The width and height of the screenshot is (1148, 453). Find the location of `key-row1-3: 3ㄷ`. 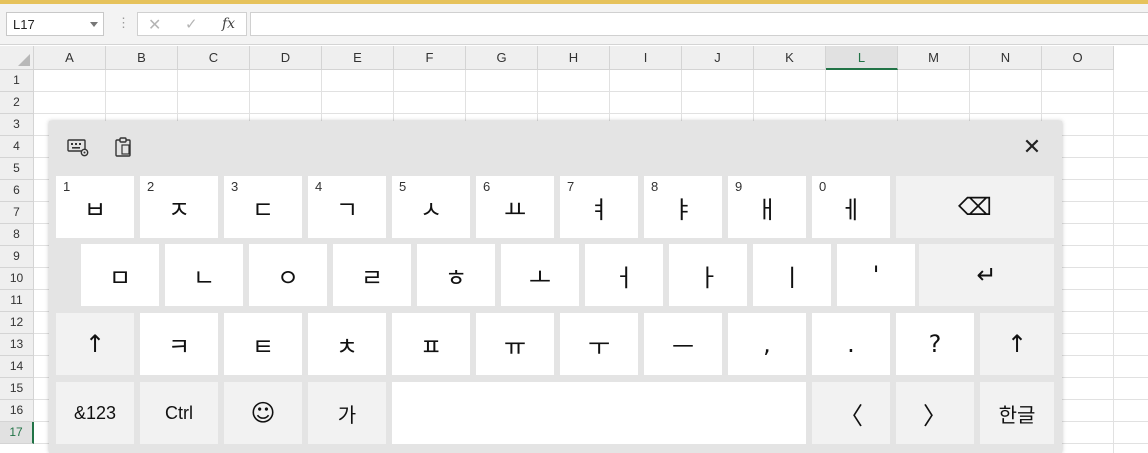

key-row1-3: 3ㄷ is located at coordinates (263, 207).